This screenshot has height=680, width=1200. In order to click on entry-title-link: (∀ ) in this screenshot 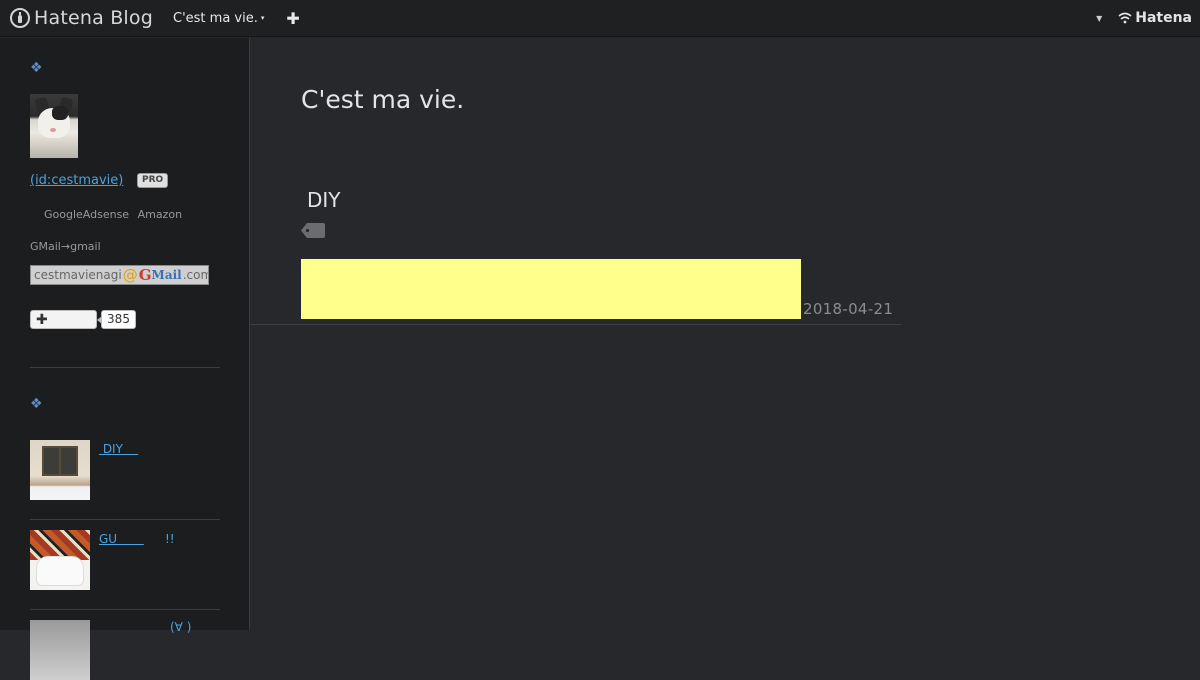, I will do `click(180, 627)`.